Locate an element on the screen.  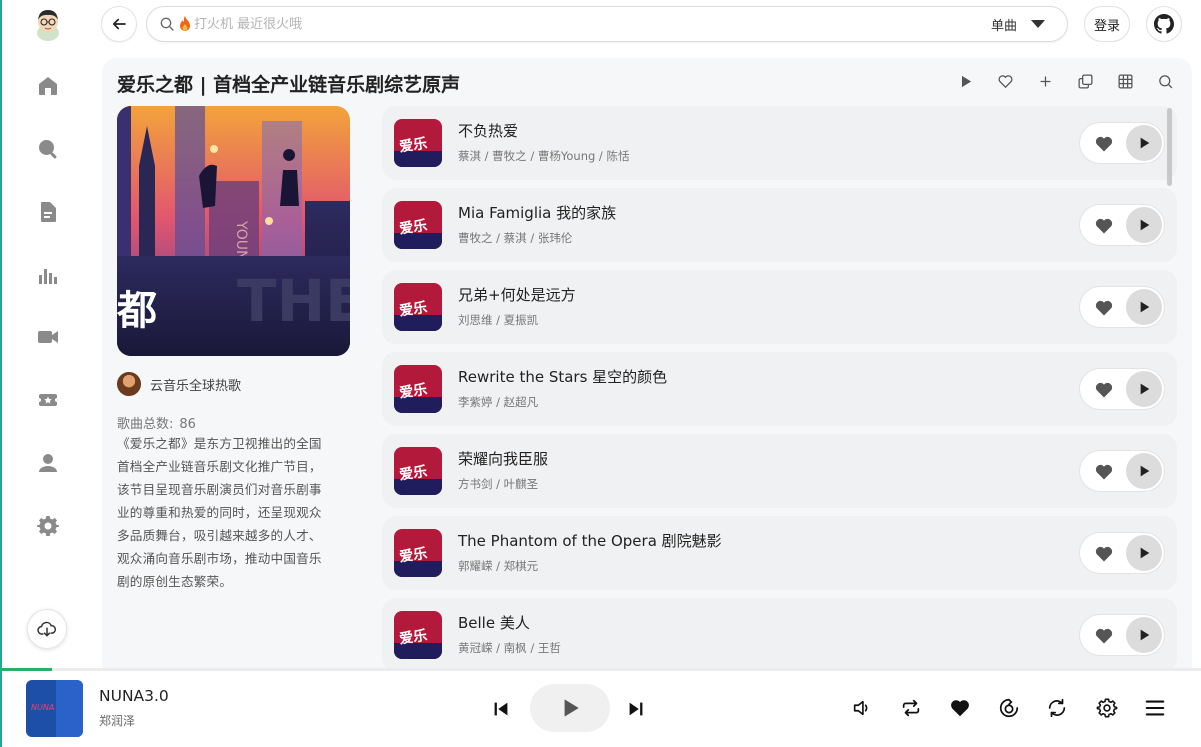
video-icon is located at coordinates (48, 337).